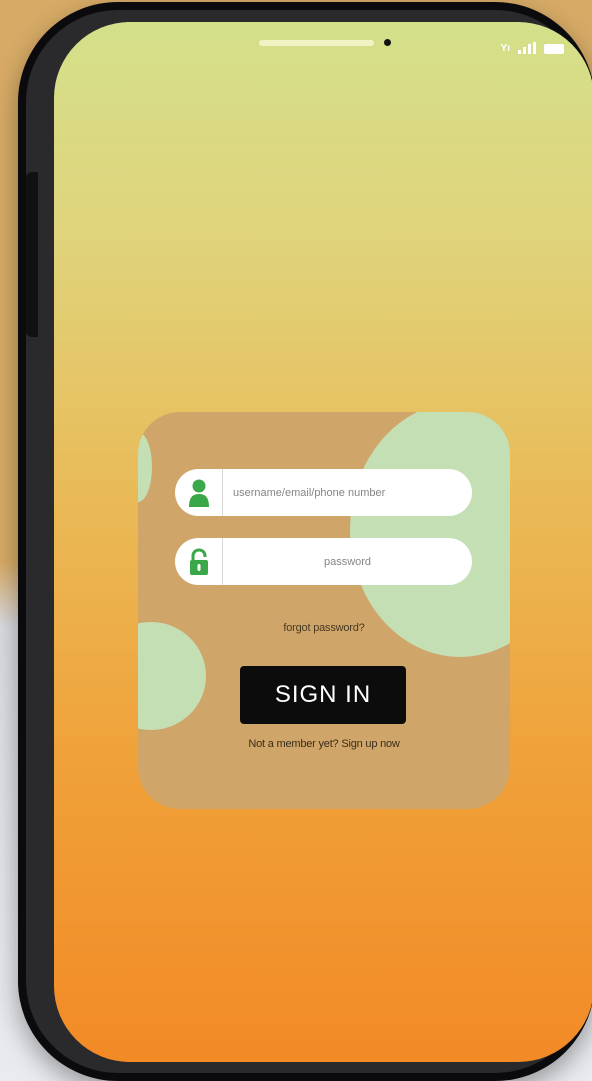 The image size is (592, 1081). I want to click on network-indicator: Yı, so click(505, 48).